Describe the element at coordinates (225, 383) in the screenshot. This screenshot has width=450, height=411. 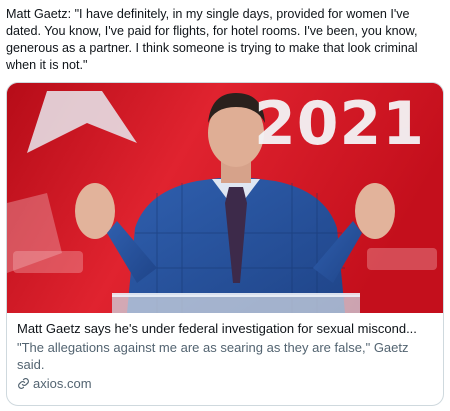
I see `card-domain-row: axios.com` at that location.